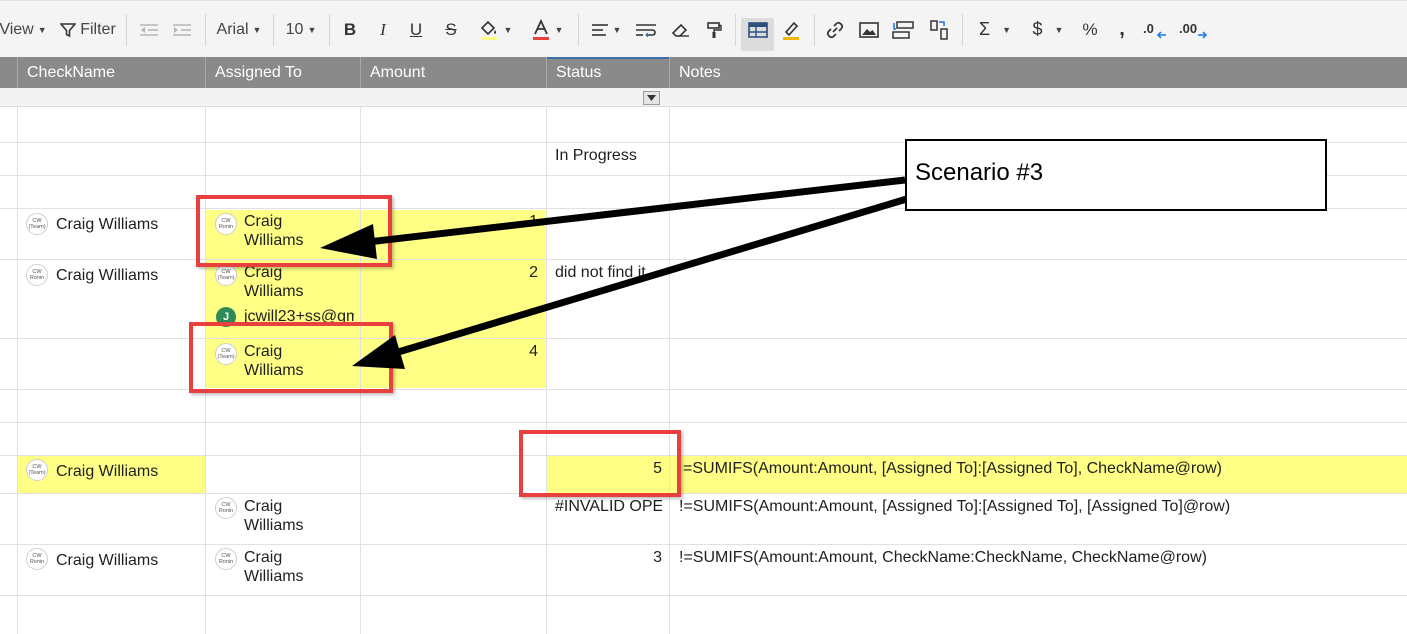 Image resolution: width=1407 pixels, height=634 pixels. I want to click on scenario-callout: Scenario #3, so click(1116, 175).